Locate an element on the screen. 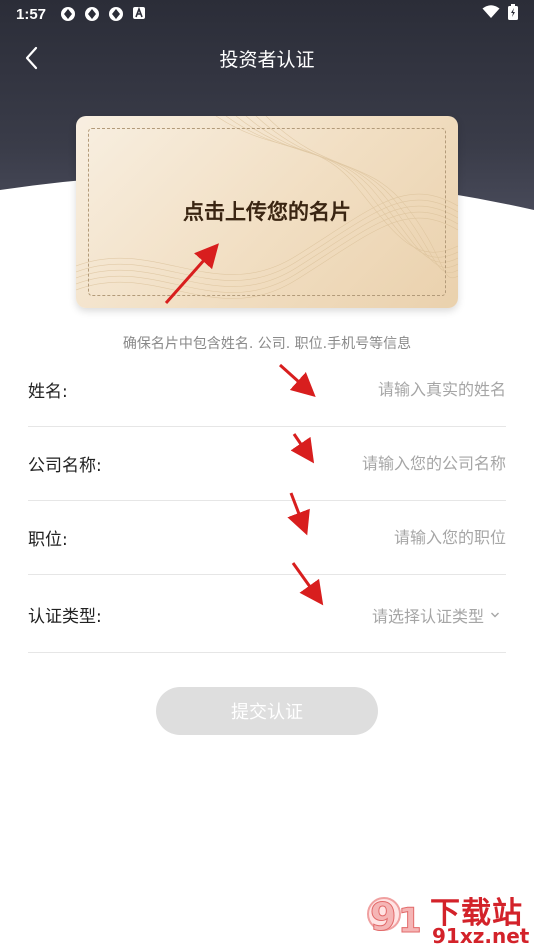 Image resolution: width=534 pixels, height=950 pixels. page-title: 投资者认证 is located at coordinates (267, 59).